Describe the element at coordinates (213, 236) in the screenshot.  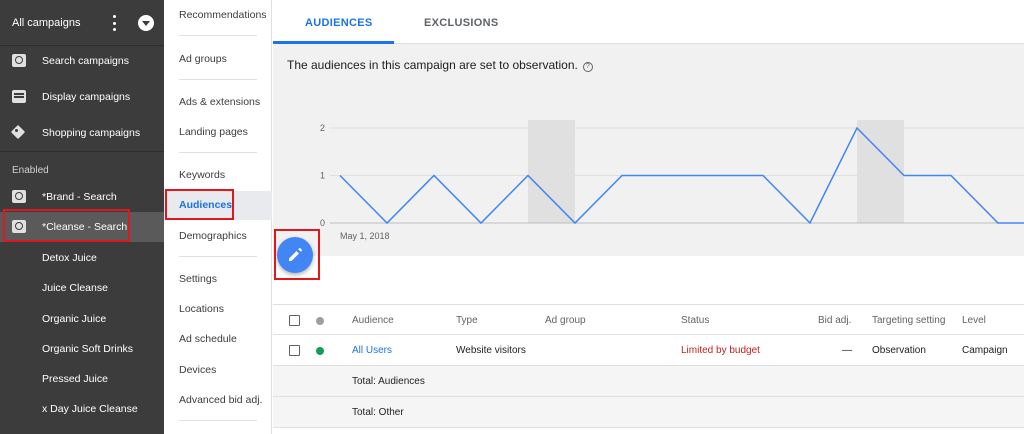
I see `nav-item-demographics: Demographics` at that location.